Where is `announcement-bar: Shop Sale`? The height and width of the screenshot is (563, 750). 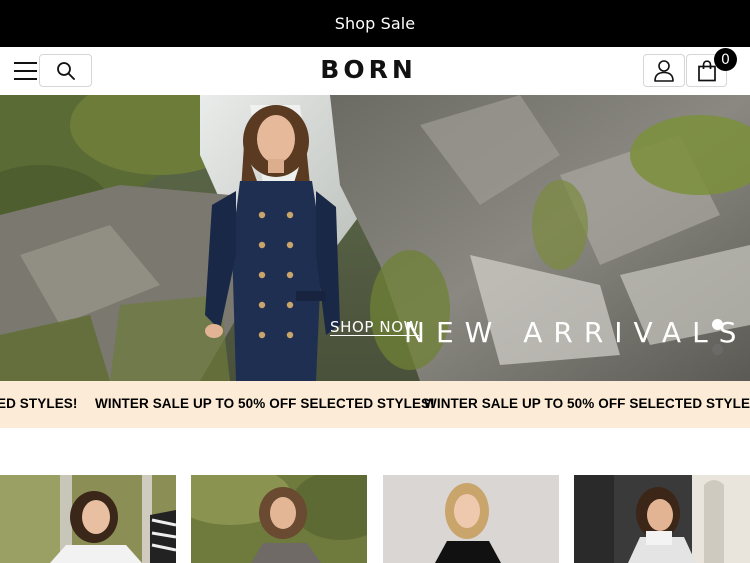 announcement-bar: Shop Sale is located at coordinates (375, 23).